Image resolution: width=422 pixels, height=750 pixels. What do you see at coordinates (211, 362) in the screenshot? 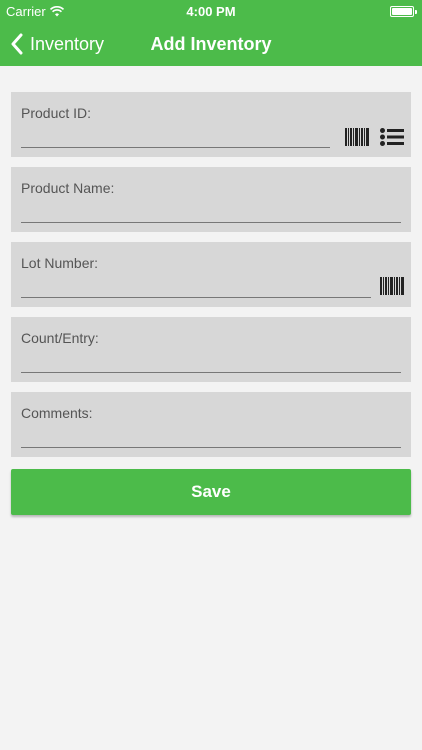
I see `count-entry-input` at bounding box center [211, 362].